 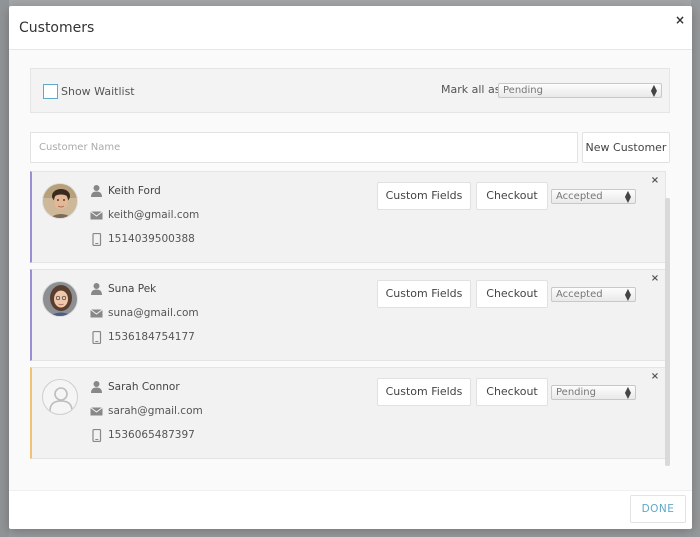 What do you see at coordinates (151, 239) in the screenshot?
I see `customer-phone: 1514039500388` at bounding box center [151, 239].